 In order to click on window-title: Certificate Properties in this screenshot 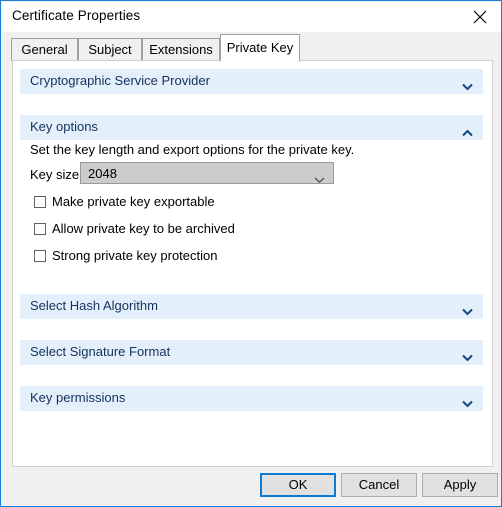, I will do `click(76, 15)`.